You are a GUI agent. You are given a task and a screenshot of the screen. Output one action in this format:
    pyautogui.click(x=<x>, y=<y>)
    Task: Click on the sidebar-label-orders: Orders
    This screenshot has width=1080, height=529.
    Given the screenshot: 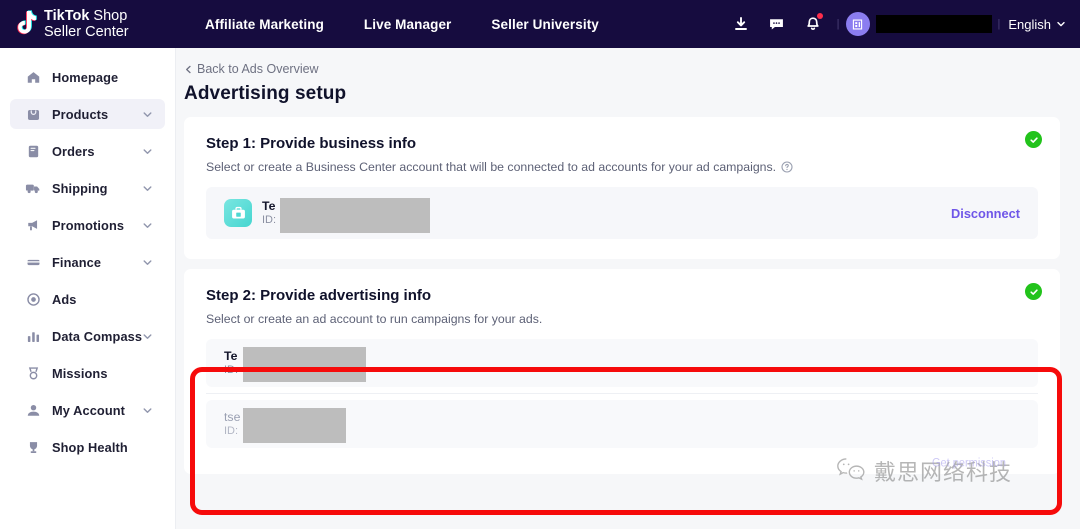 What is the action you would take?
    pyautogui.click(x=73, y=151)
    